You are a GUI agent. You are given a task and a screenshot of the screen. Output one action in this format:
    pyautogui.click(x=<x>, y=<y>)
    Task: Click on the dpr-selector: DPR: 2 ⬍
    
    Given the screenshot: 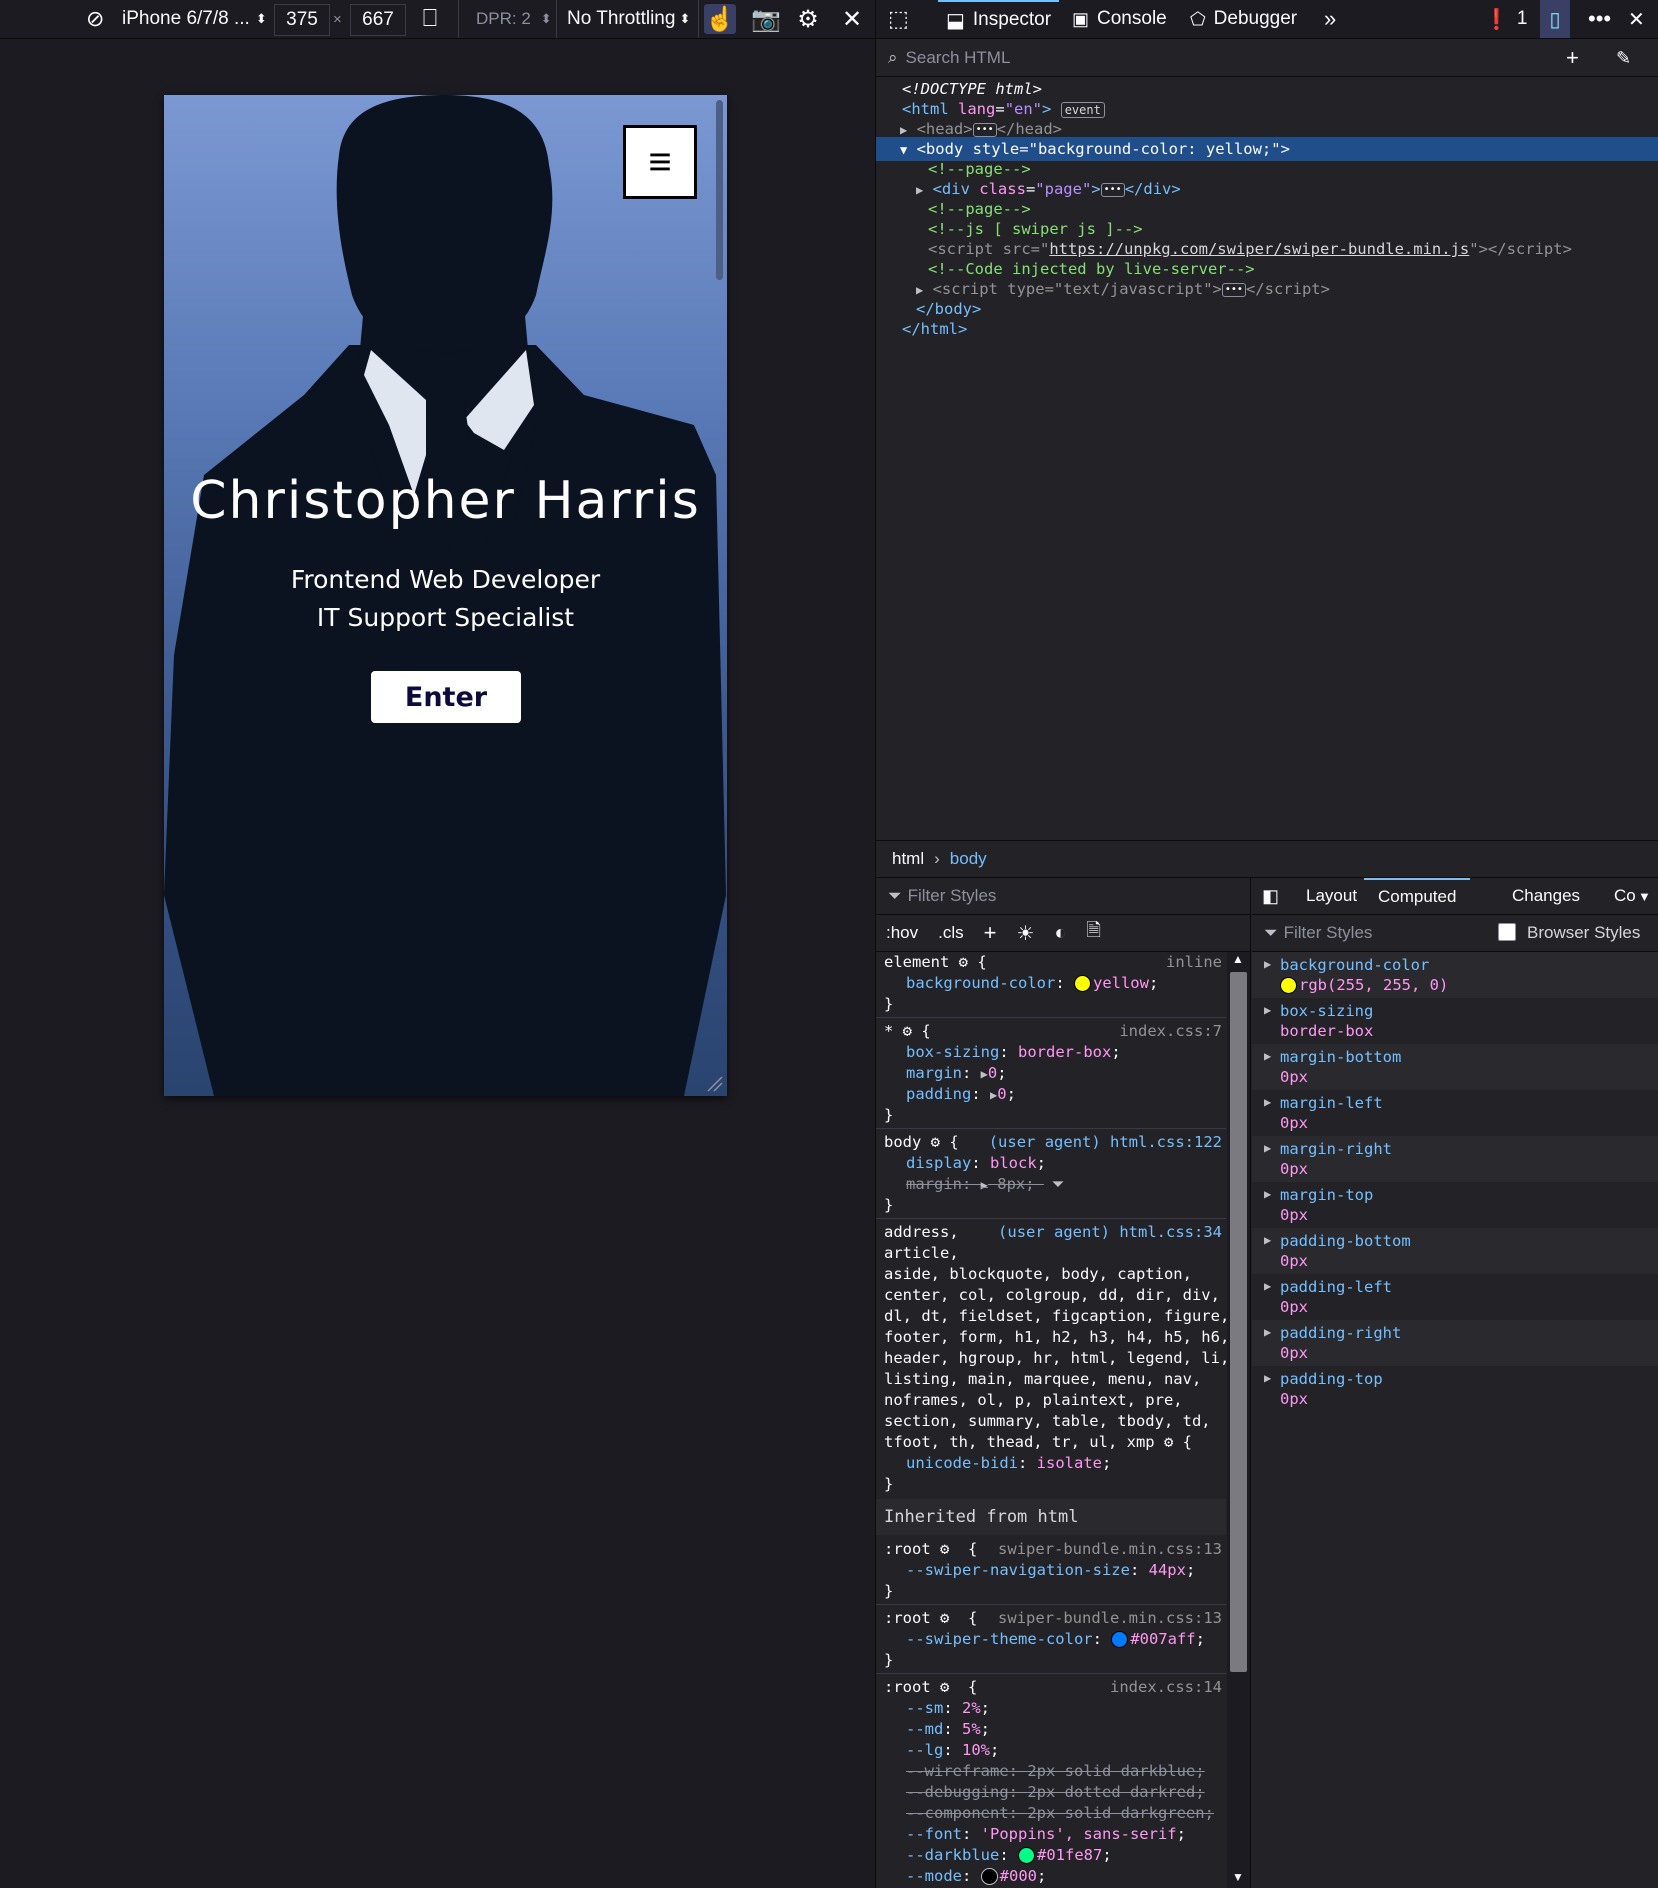 What is the action you would take?
    pyautogui.click(x=514, y=19)
    